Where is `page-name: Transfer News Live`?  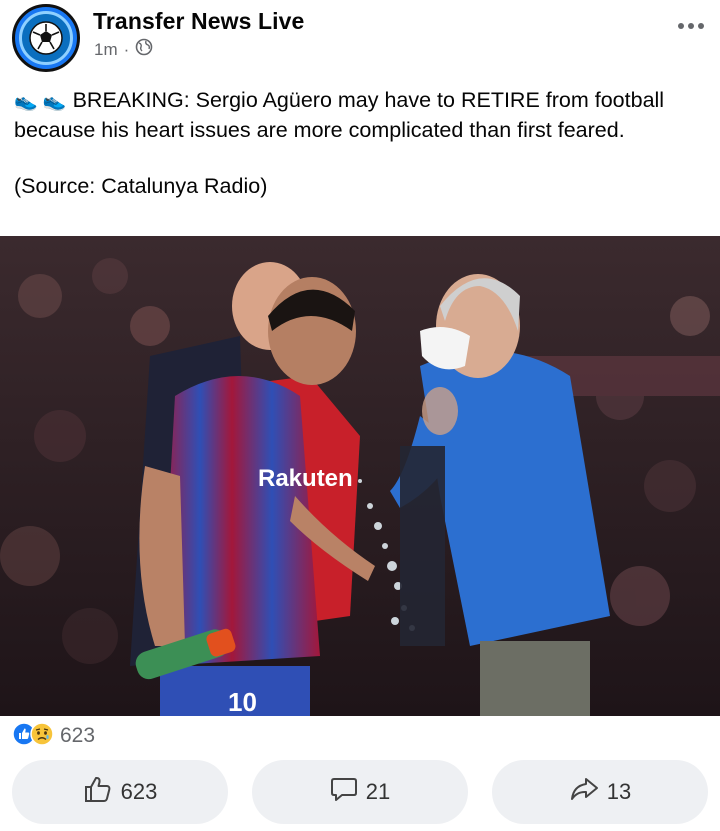 page-name: Transfer News Live is located at coordinates (198, 21).